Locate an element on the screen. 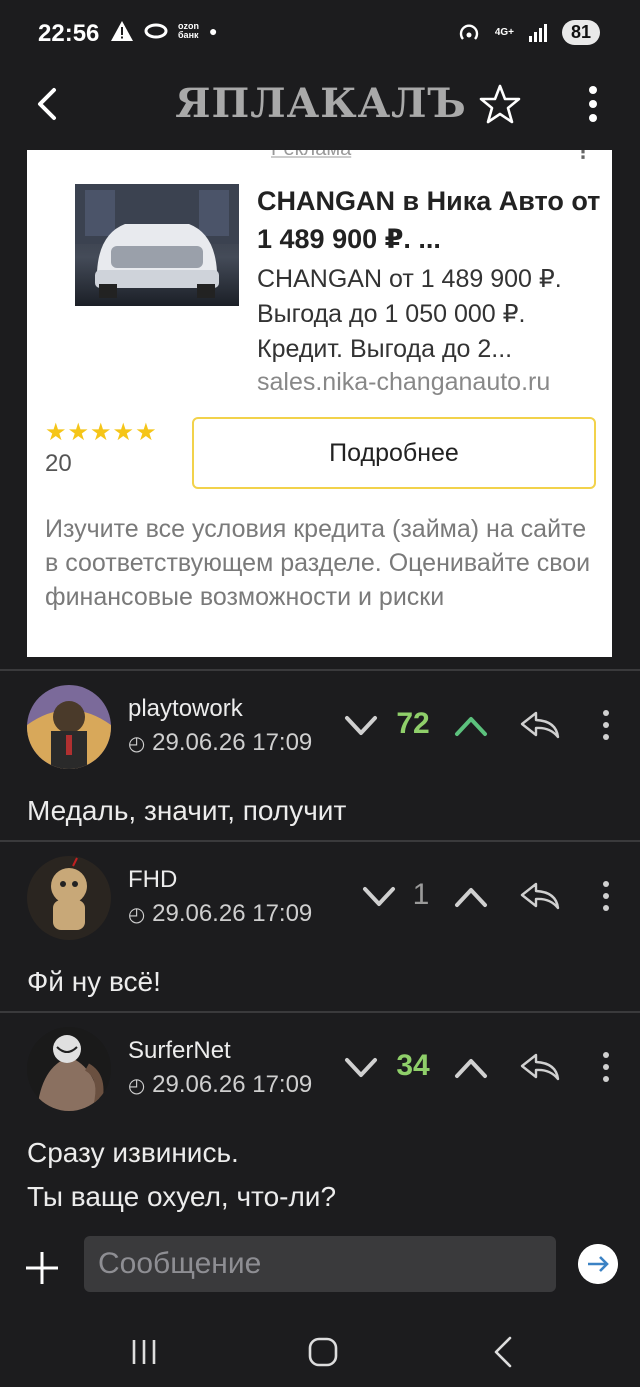  message-input-bar is located at coordinates (320, 1266).